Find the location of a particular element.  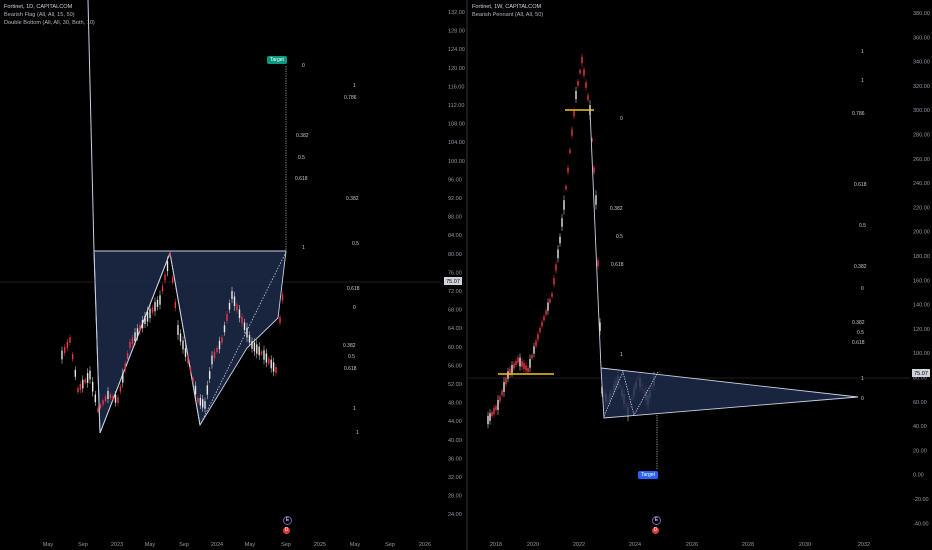

indicator-bearish-pennant: Bearish Pennant (All, All, 50) is located at coordinates (507, 15).